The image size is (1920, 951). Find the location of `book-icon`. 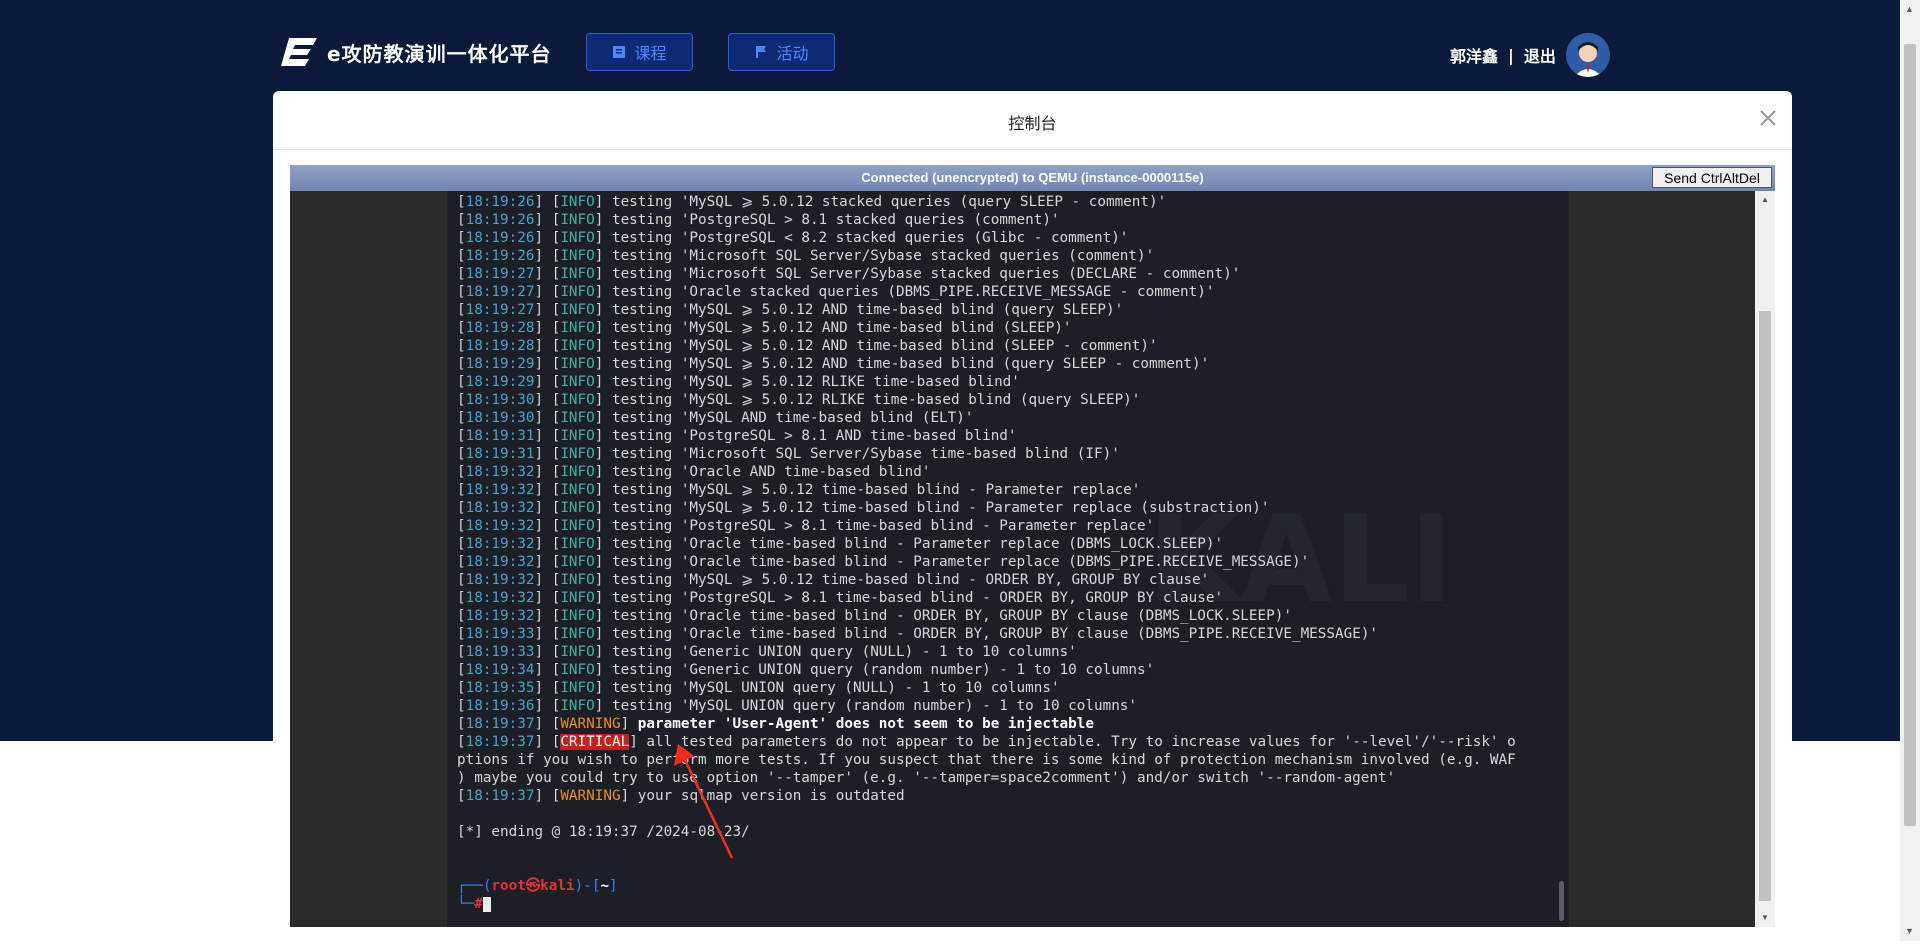

book-icon is located at coordinates (619, 52).